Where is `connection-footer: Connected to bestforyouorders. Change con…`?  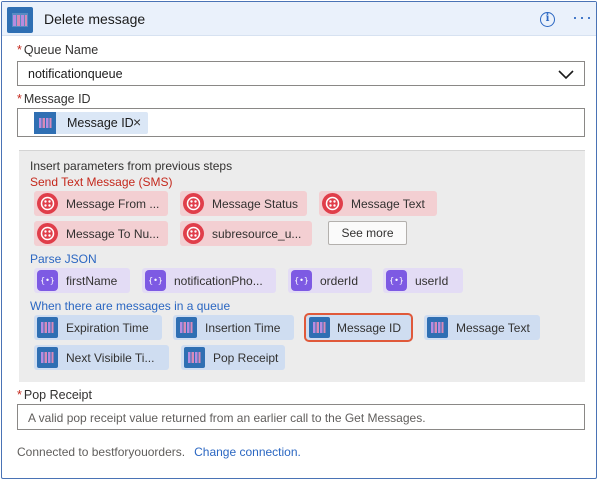 connection-footer: Connected to bestforyouorders. Change con… is located at coordinates (159, 452).